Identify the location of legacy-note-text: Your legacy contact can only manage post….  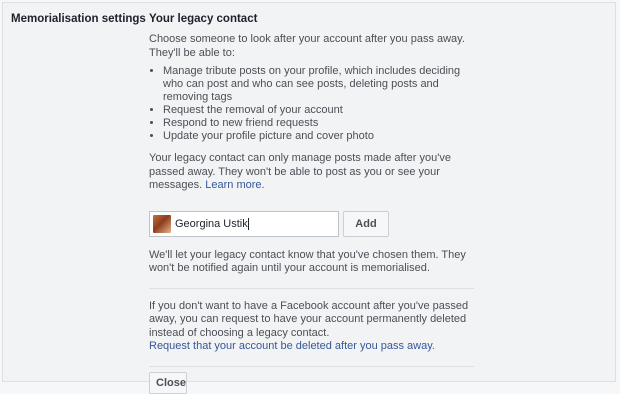
(300, 171).